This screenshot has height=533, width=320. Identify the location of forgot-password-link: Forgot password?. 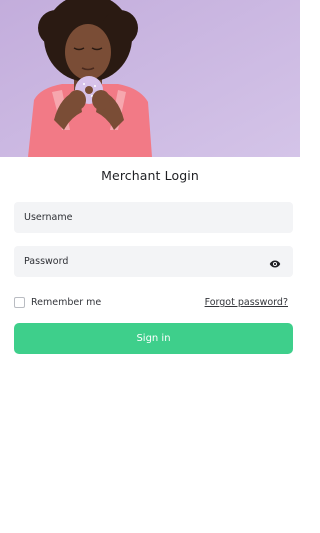
(246, 302).